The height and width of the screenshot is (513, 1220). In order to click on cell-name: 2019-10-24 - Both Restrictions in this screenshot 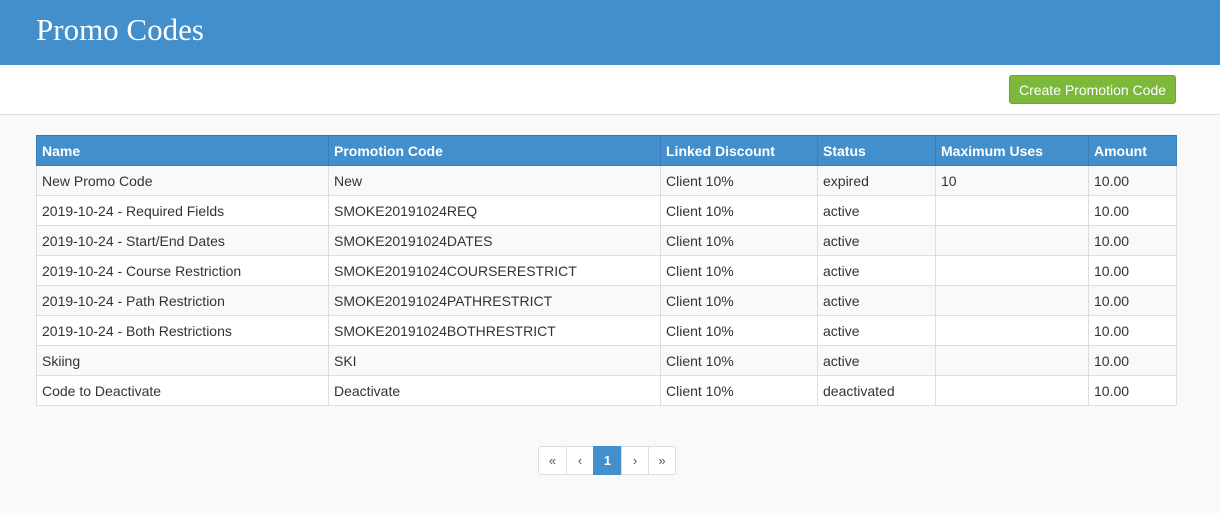, I will do `click(182, 330)`.